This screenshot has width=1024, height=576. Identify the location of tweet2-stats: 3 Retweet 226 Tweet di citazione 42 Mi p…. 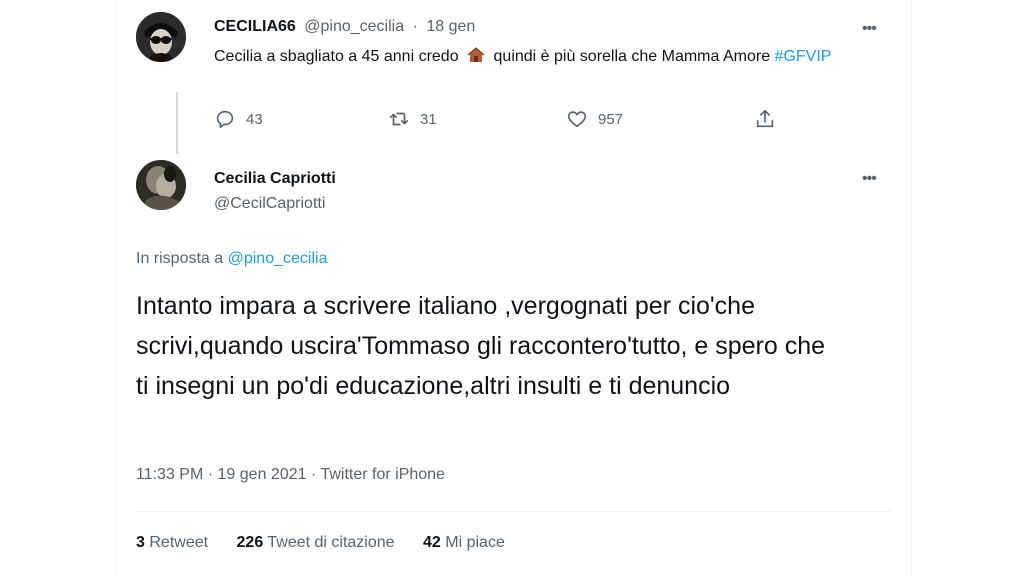
(332, 543).